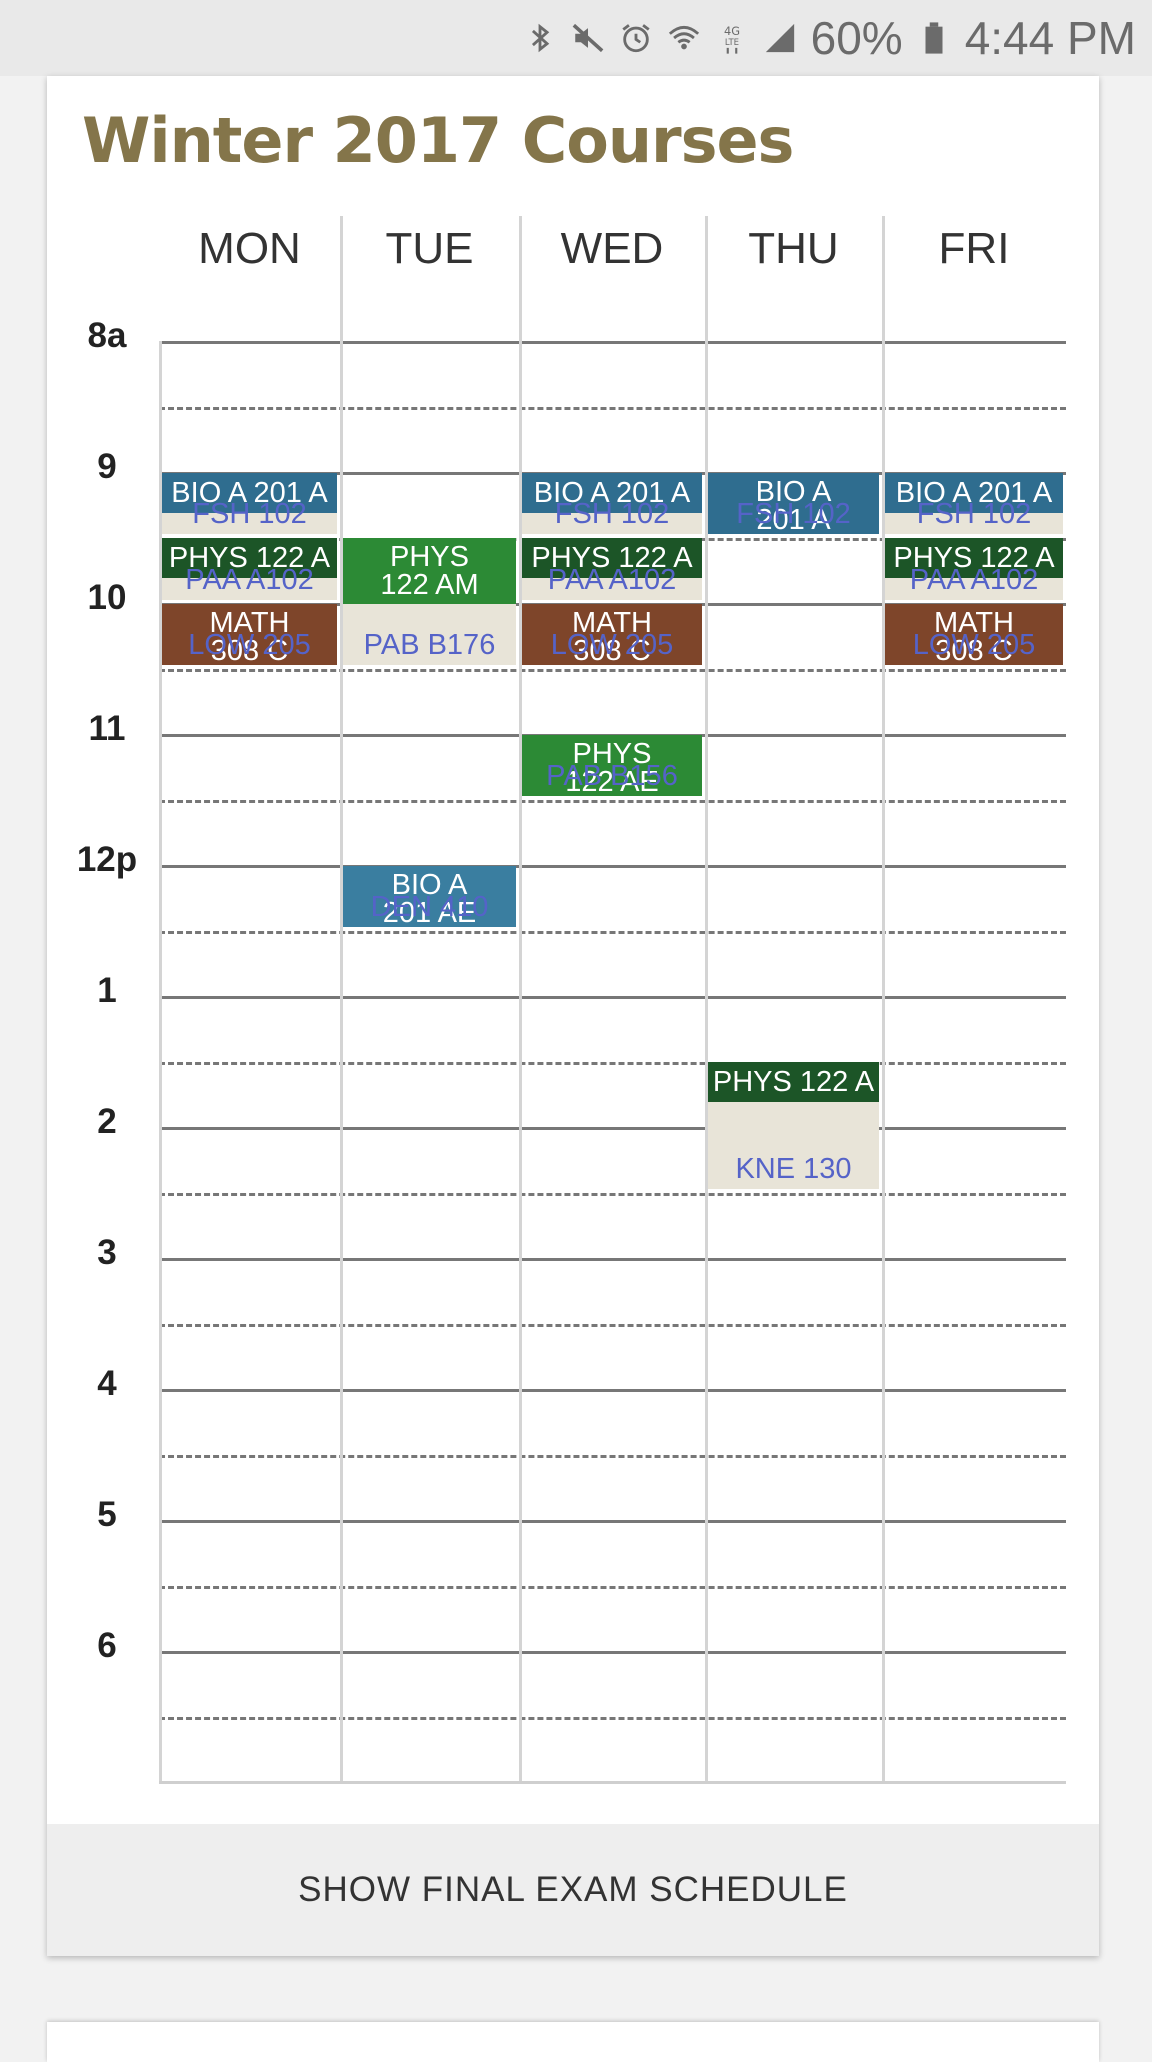 This screenshot has height=2062, width=1152. I want to click on day-header-tue: TUE, so click(429, 248).